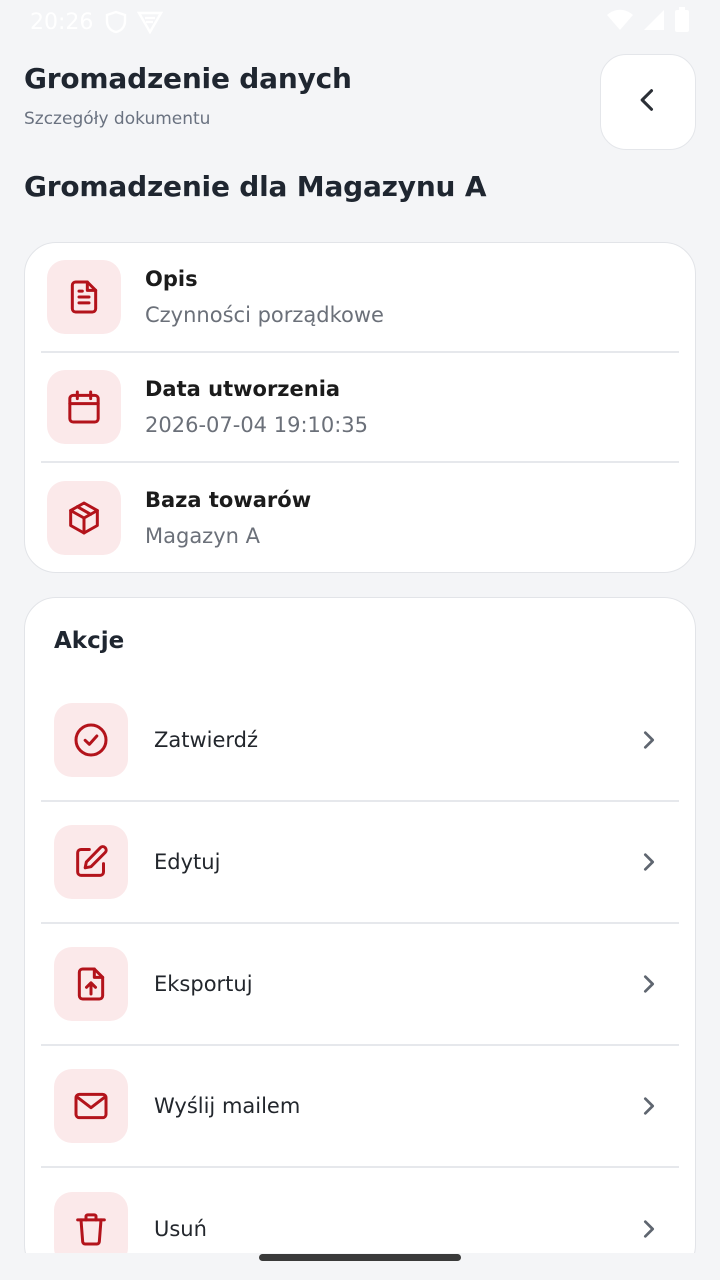 The height and width of the screenshot is (1280, 720). What do you see at coordinates (682, 22) in the screenshot?
I see `battery-icon` at bounding box center [682, 22].